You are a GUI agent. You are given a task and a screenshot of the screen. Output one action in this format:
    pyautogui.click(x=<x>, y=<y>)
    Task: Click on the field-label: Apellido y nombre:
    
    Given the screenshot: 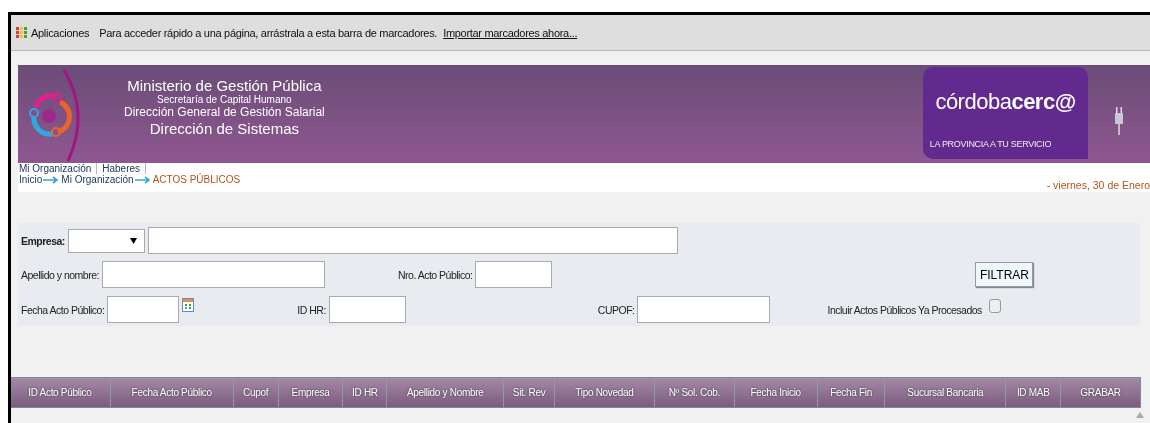 What is the action you would take?
    pyautogui.click(x=60, y=274)
    